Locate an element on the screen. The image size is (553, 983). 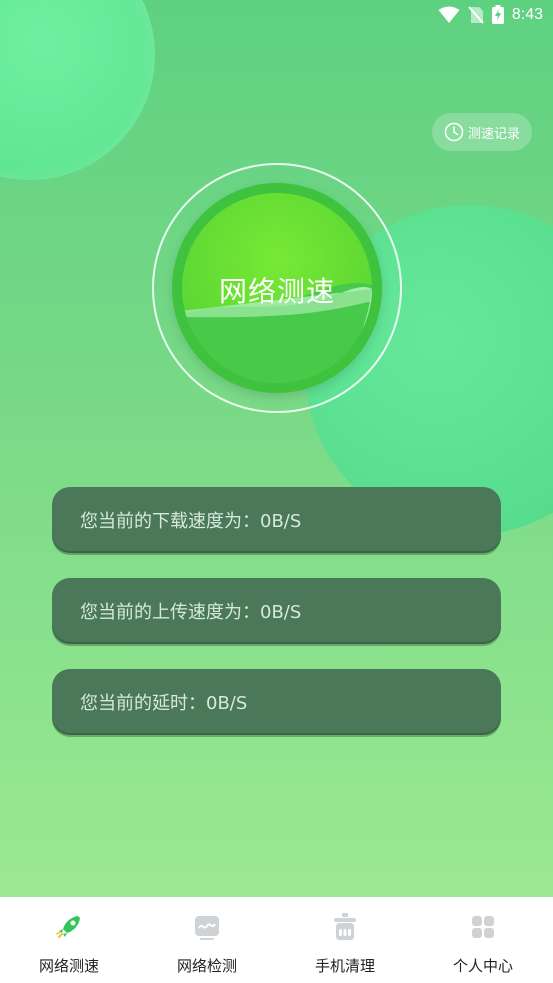
test-history-button: 测速记录 is located at coordinates (482, 132).